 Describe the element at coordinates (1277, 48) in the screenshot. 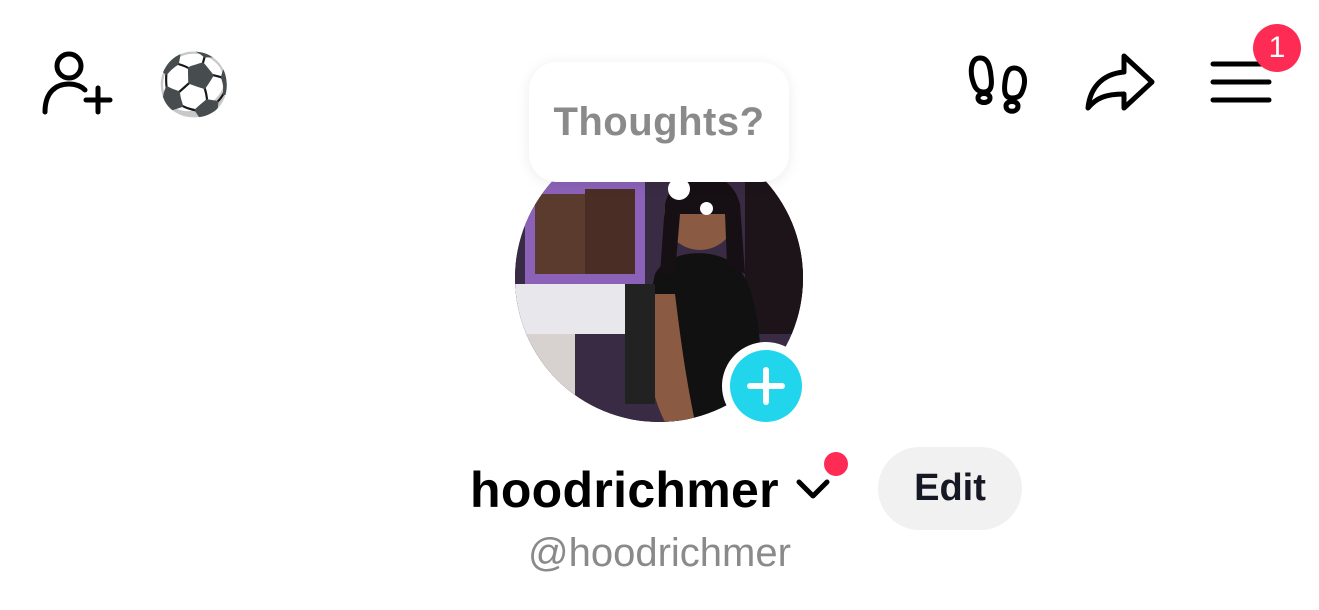

I see `notification-badge: 1` at that location.